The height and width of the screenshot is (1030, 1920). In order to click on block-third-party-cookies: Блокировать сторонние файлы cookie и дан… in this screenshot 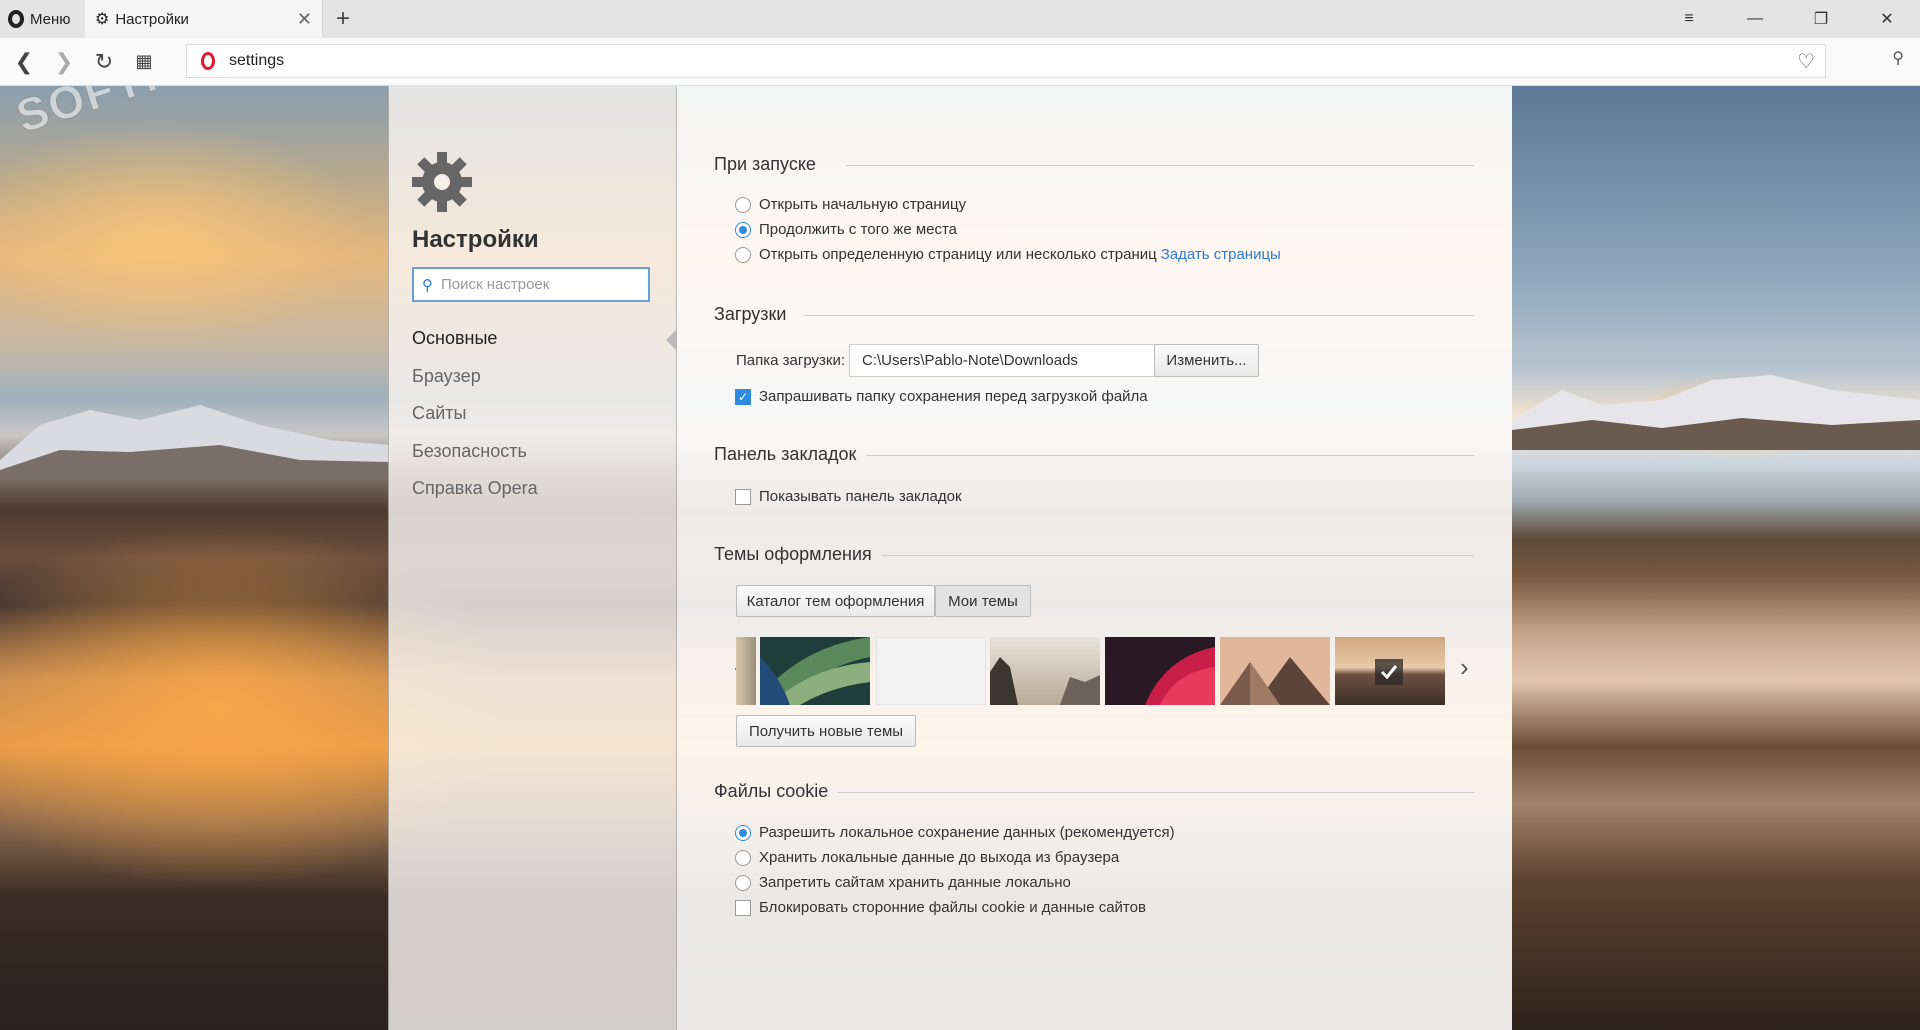, I will do `click(940, 907)`.